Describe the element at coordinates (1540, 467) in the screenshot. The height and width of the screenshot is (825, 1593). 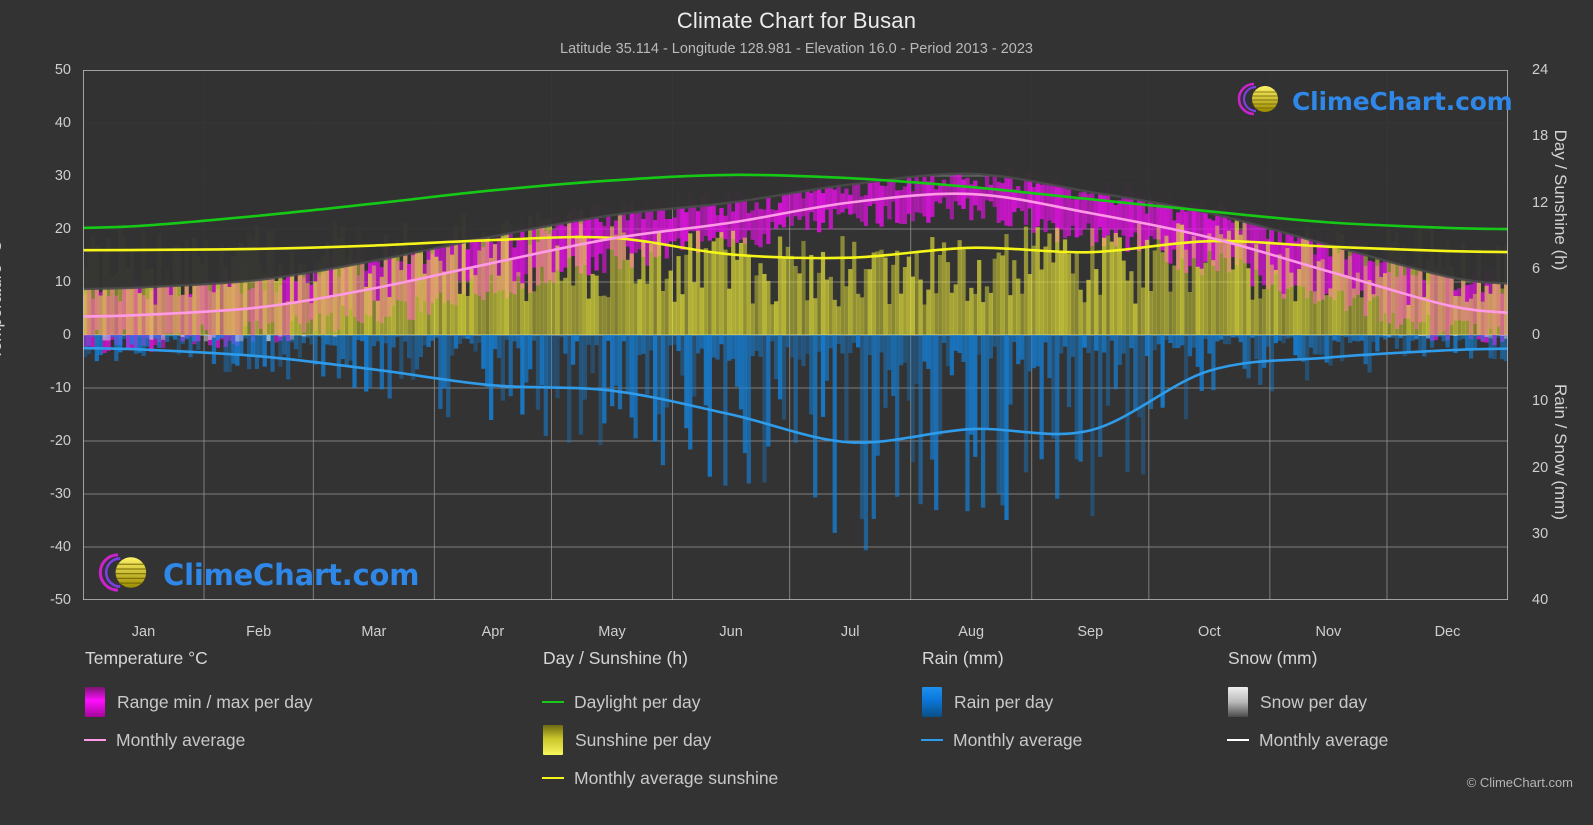
I see `y-tick-precip-20: 20` at that location.